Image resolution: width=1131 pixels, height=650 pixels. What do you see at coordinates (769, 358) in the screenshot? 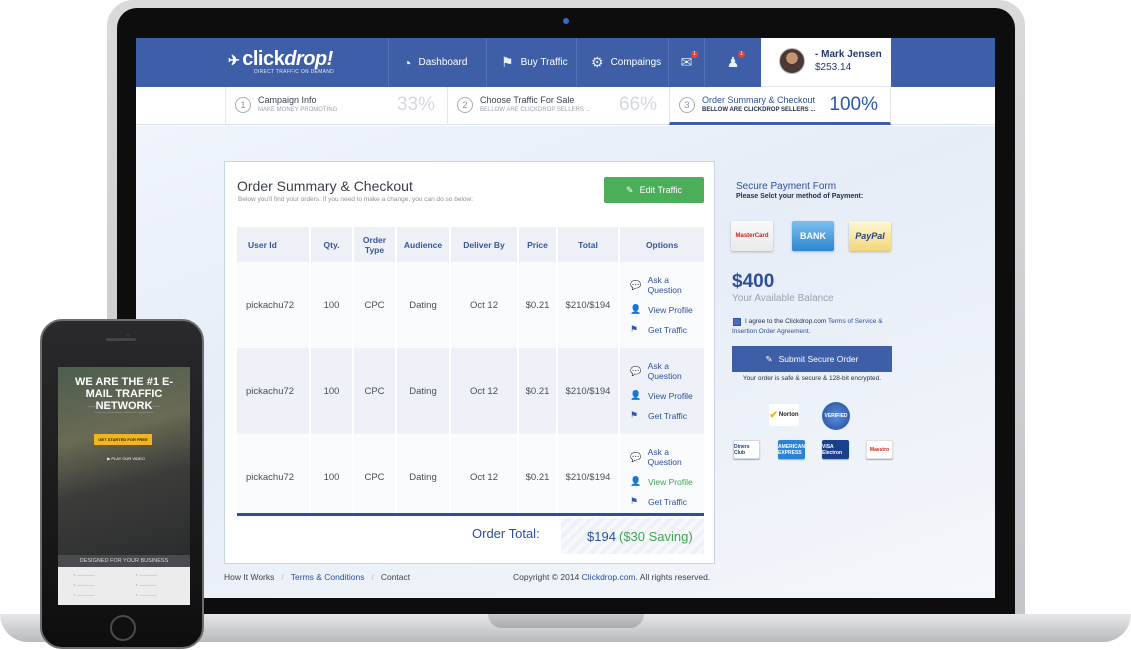
I see `pencil-icon: ✎` at bounding box center [769, 358].